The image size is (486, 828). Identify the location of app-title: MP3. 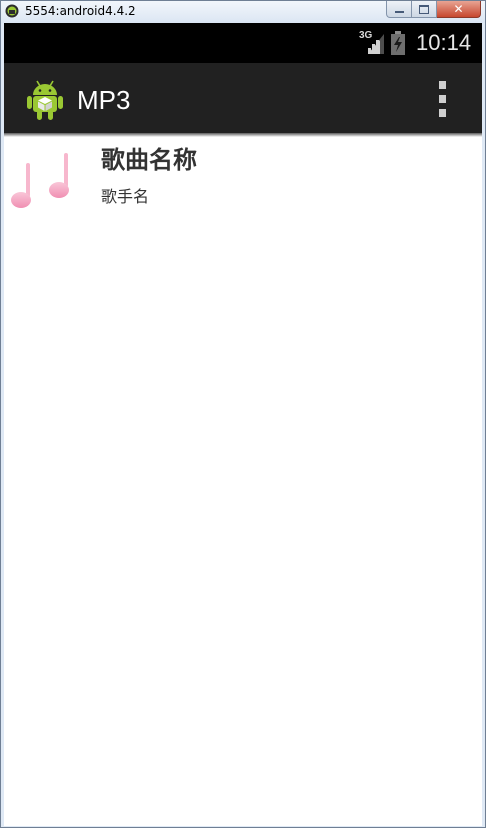
(104, 100).